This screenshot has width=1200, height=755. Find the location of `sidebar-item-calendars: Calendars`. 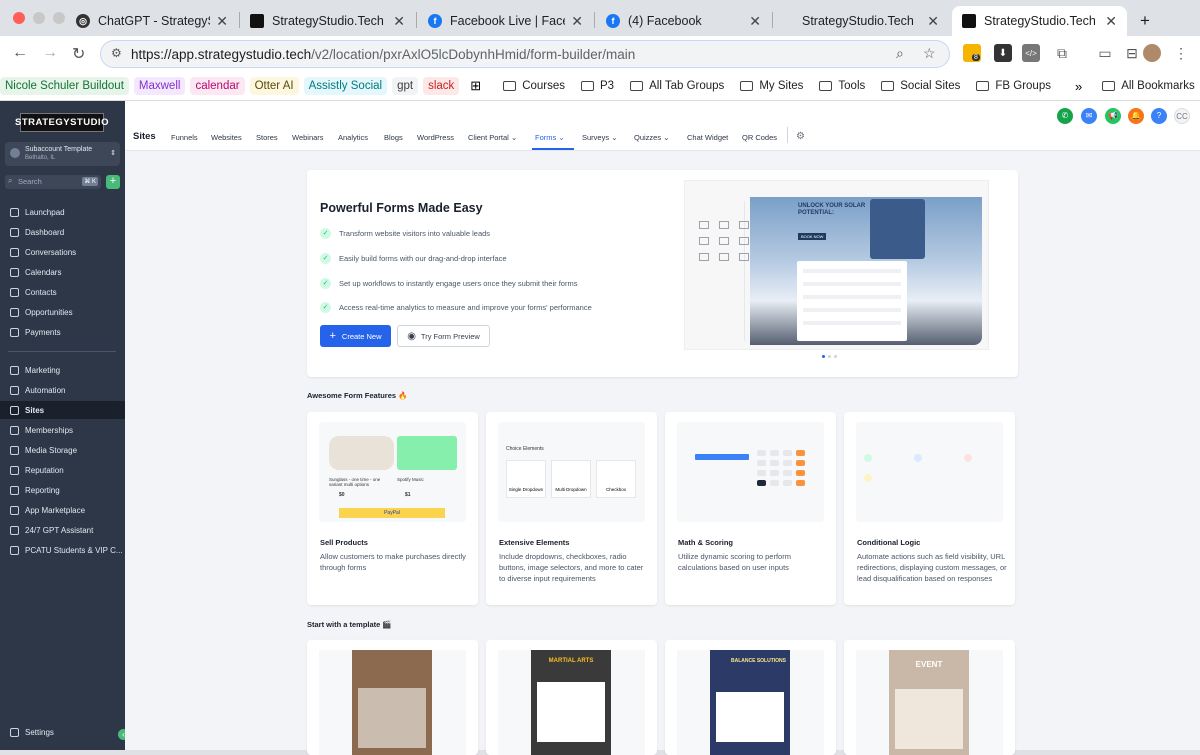

sidebar-item-calendars: Calendars is located at coordinates (62, 272).